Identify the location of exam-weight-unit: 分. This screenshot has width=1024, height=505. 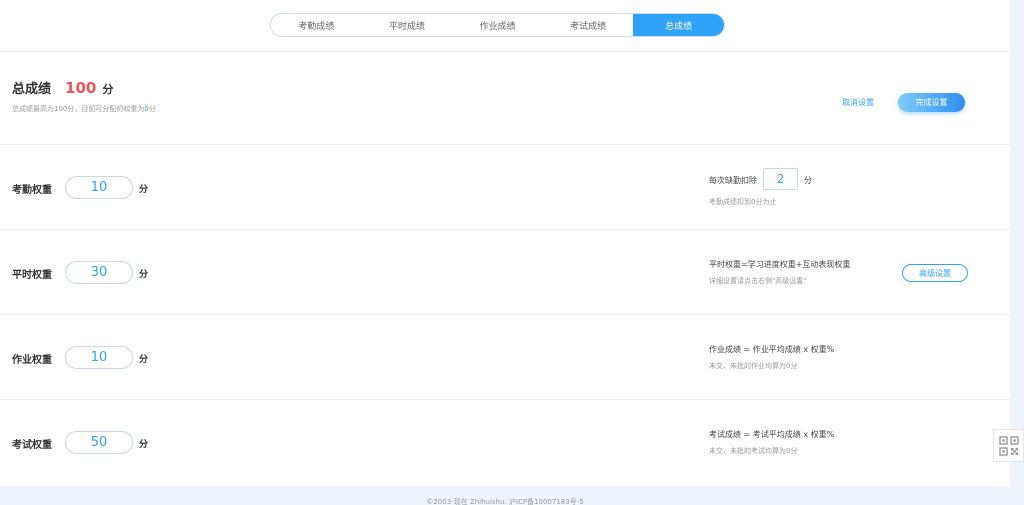
(144, 445).